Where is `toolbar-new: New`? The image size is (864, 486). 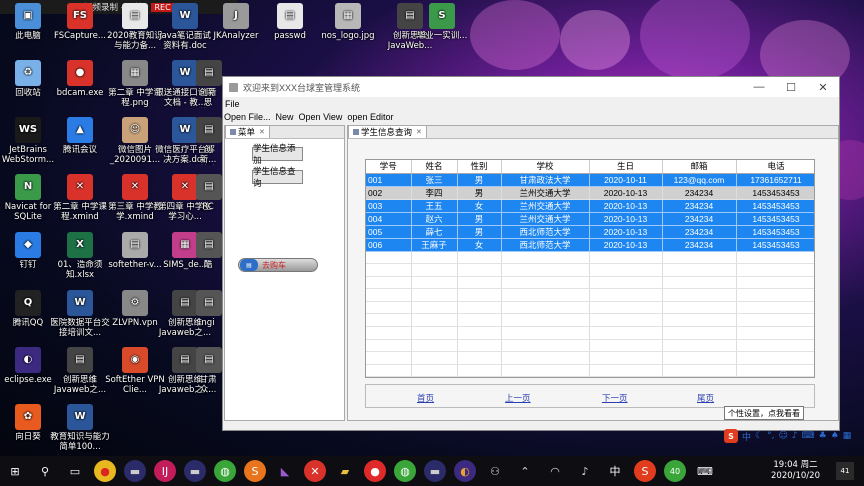 toolbar-new: New is located at coordinates (285, 117).